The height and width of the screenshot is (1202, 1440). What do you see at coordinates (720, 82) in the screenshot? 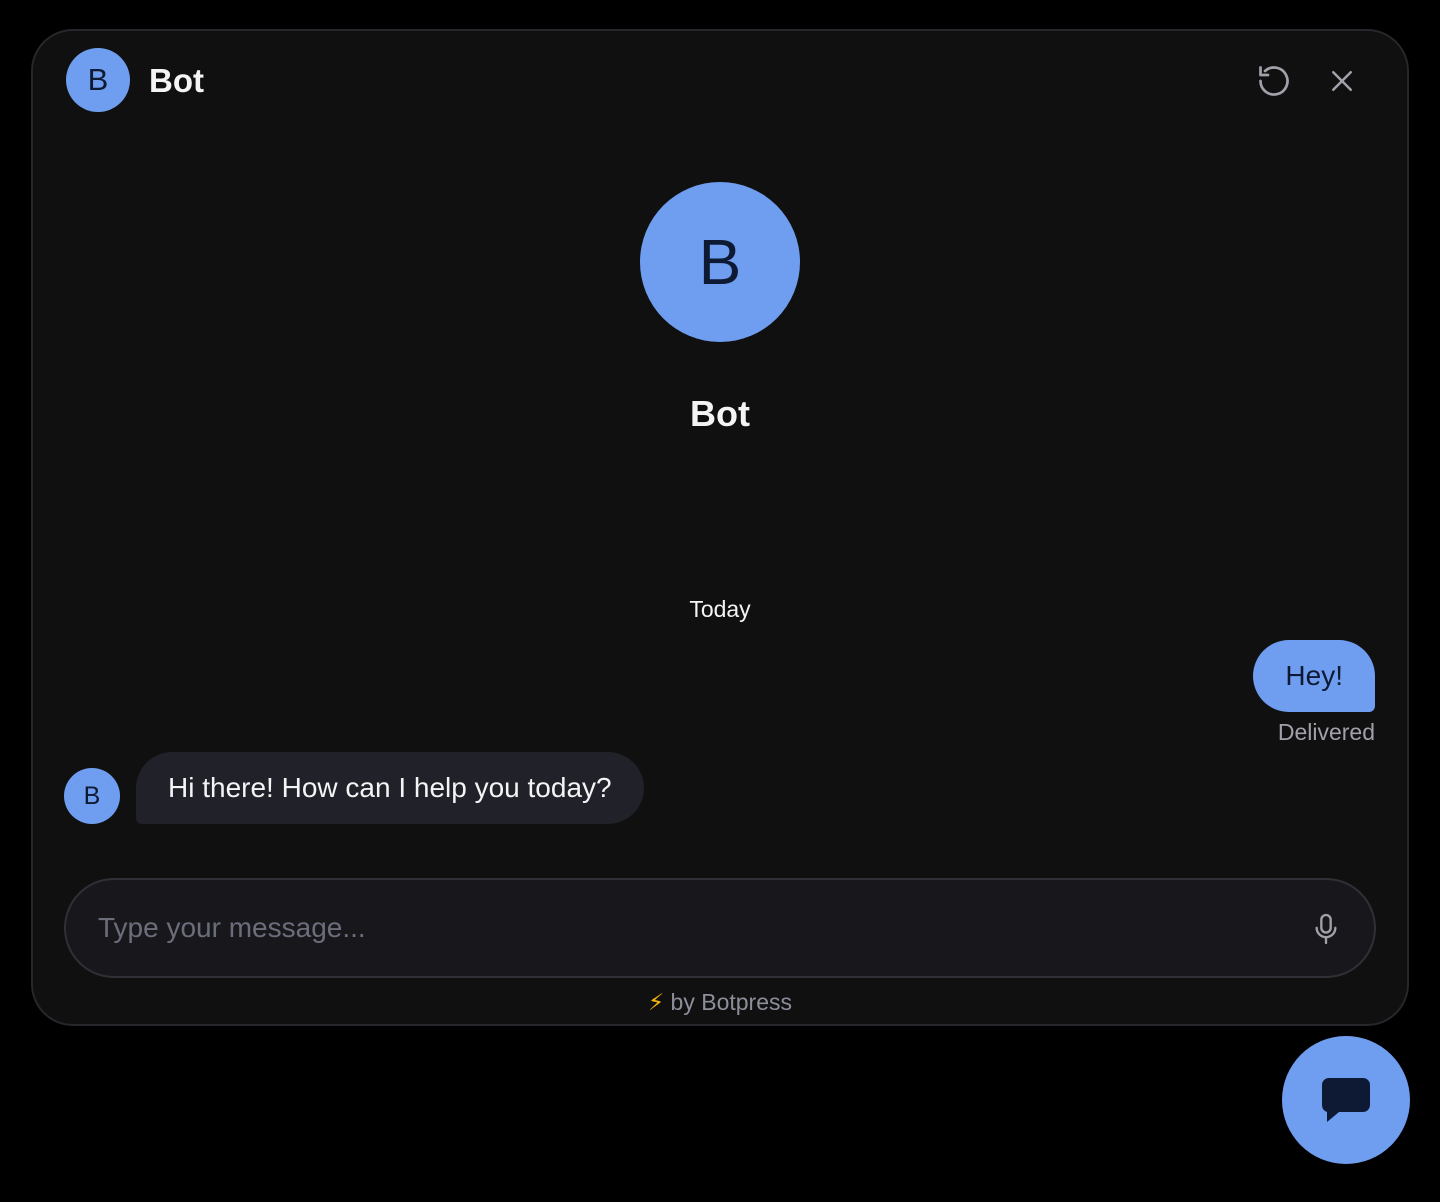
I see `chat-header: B Bot` at bounding box center [720, 82].